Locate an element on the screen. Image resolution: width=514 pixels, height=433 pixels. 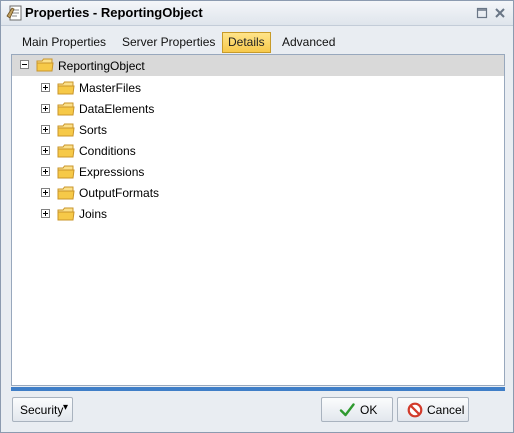
tree-node-label: Joins is located at coordinates (93, 214).